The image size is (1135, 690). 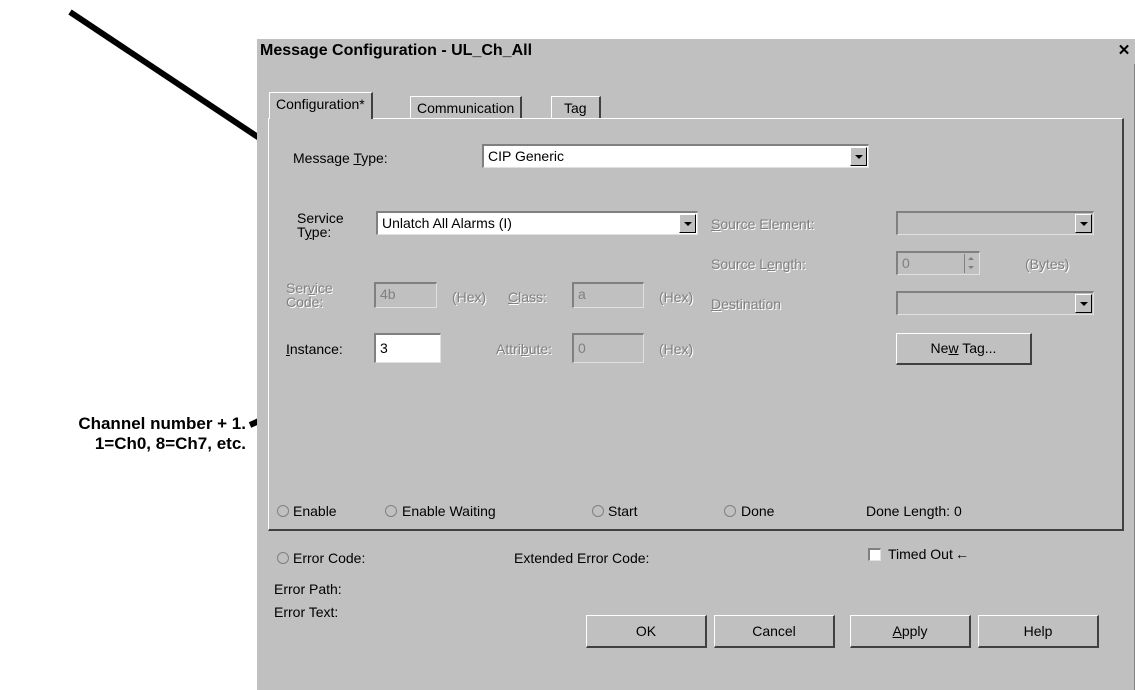 I want to click on tab-tag: Tag, so click(x=576, y=107).